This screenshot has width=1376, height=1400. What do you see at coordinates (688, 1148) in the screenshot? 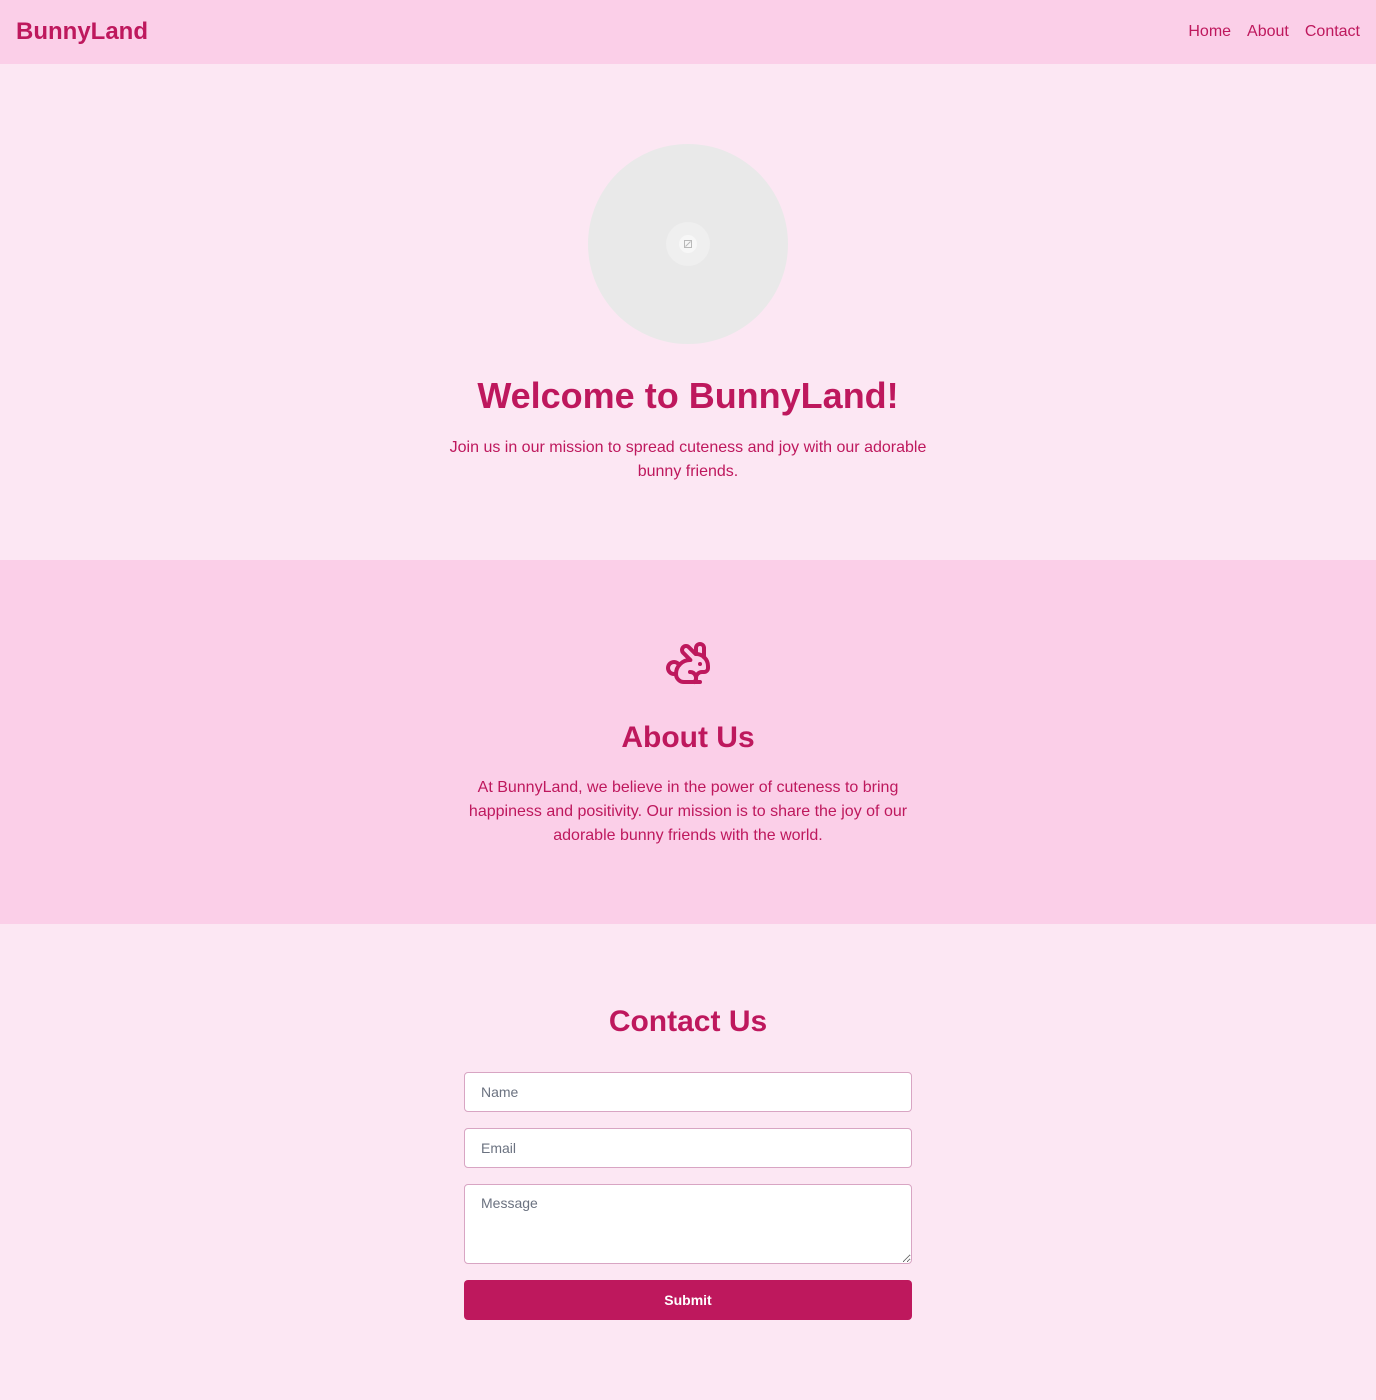
I see `email-input` at bounding box center [688, 1148].